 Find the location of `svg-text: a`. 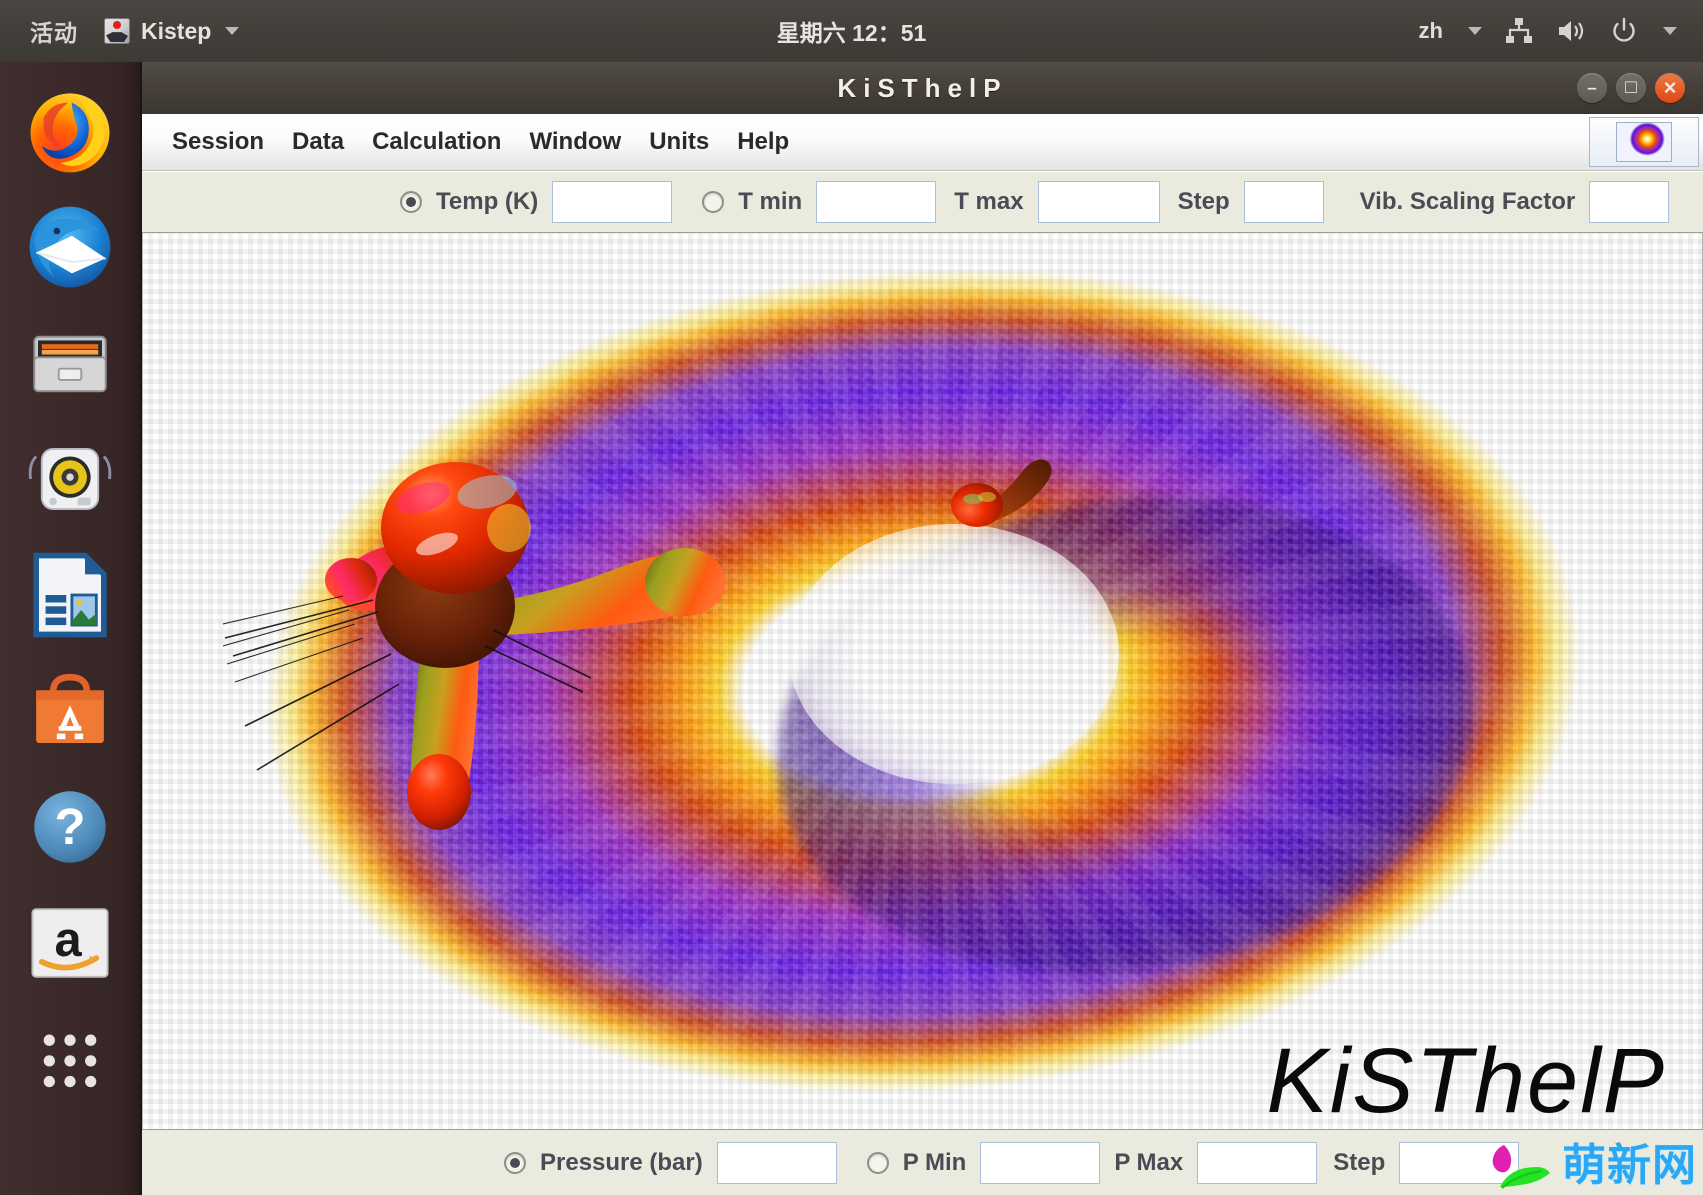

svg-text: a is located at coordinates (69, 940).